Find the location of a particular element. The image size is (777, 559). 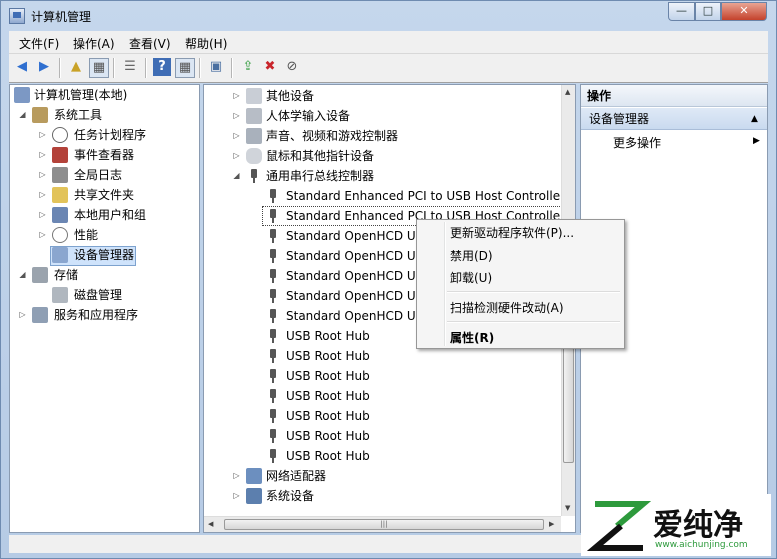

system-devices-icon is located at coordinates (254, 496).